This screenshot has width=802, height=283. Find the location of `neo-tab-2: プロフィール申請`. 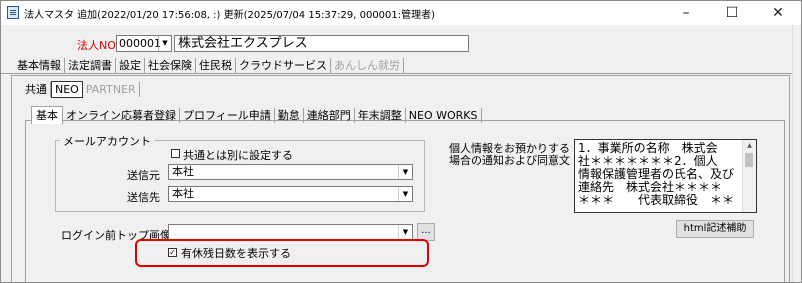

neo-tab-2: プロフィール申請 is located at coordinates (227, 115).